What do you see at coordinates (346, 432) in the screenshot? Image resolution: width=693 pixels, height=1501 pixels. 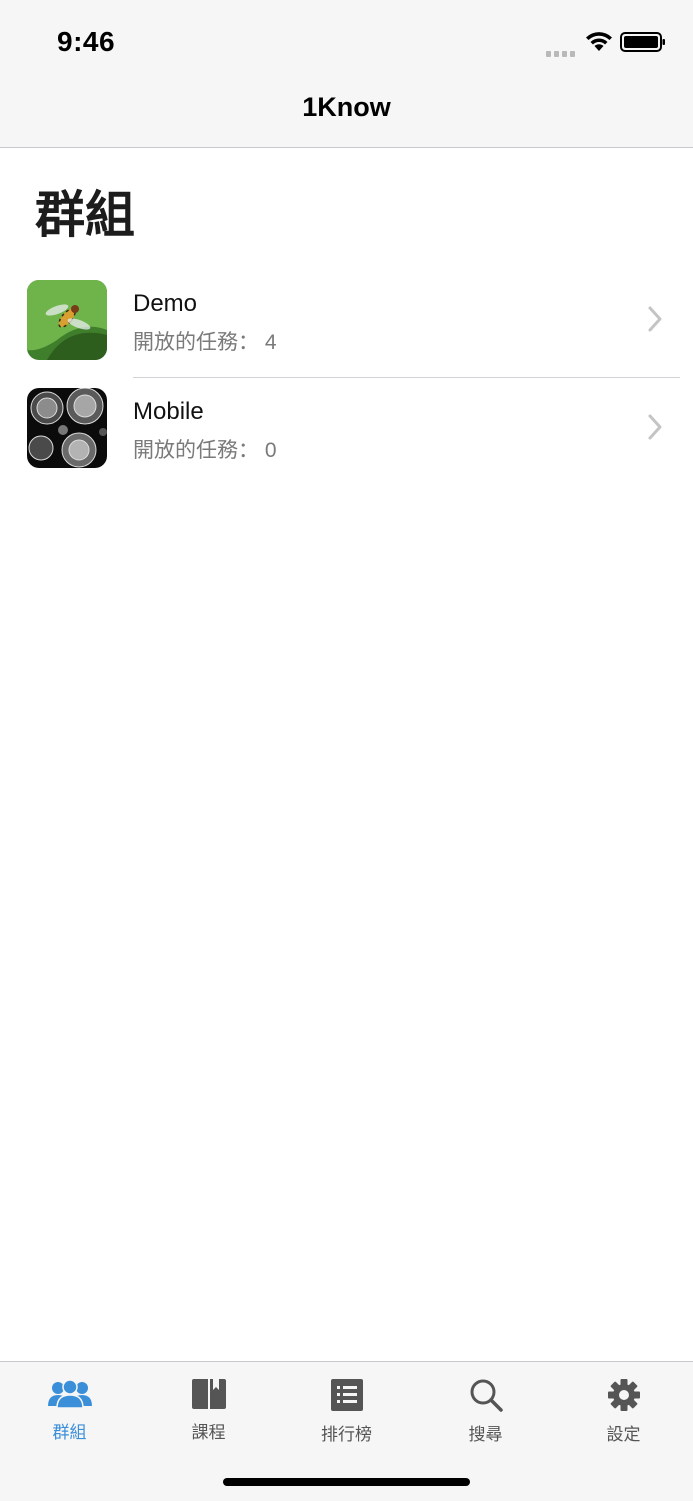 I see `group-row-mobile: Mobile 開放的任務： 0` at bounding box center [346, 432].